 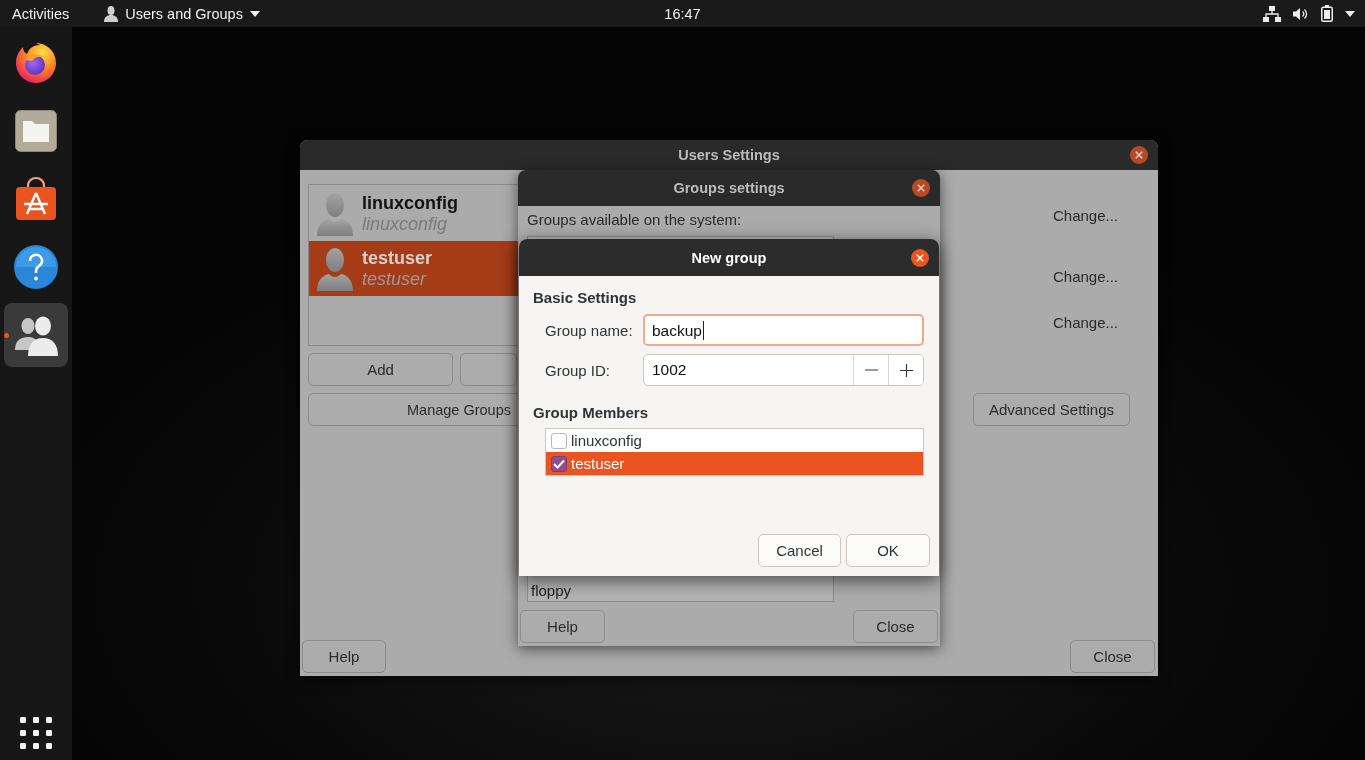 I want to click on user-name: testuser, so click(x=397, y=258).